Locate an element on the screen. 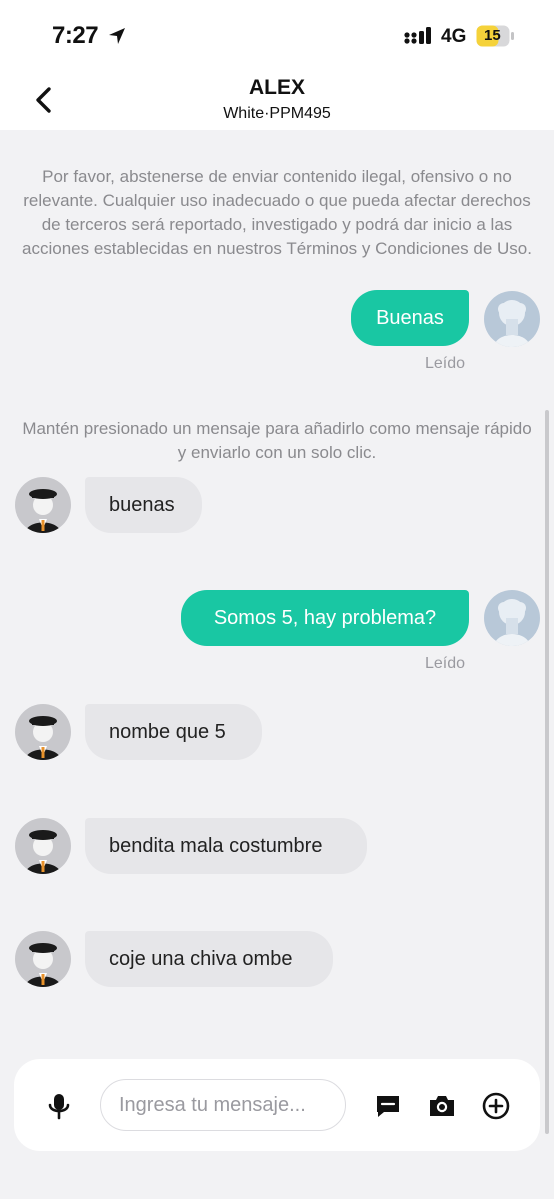 The height and width of the screenshot is (1199, 554). status-time: 7:27 is located at coordinates (75, 35).